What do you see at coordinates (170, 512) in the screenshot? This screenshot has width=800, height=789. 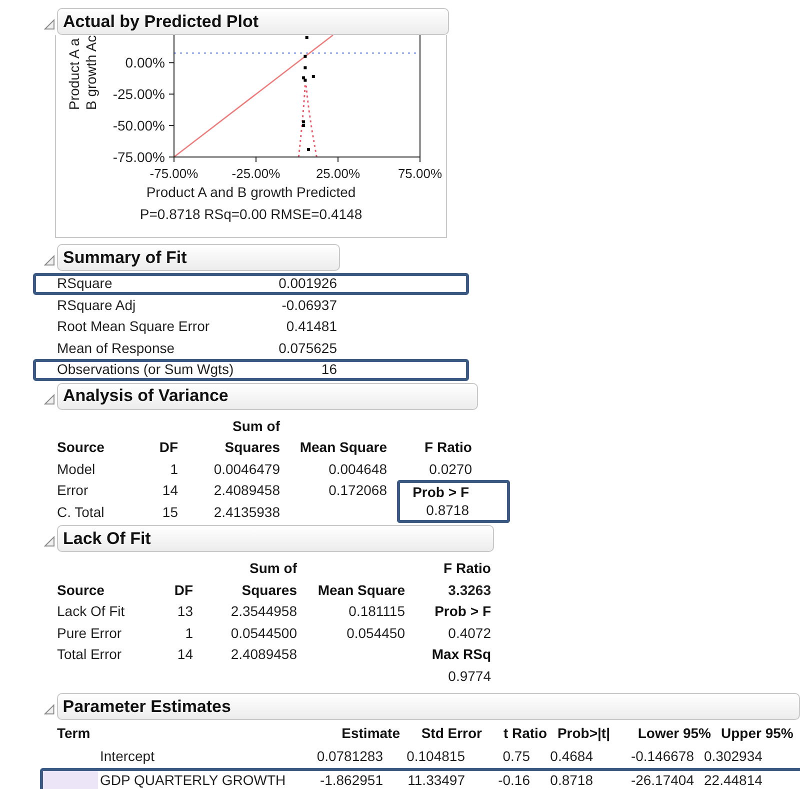 I see `table-cell-text: 15` at bounding box center [170, 512].